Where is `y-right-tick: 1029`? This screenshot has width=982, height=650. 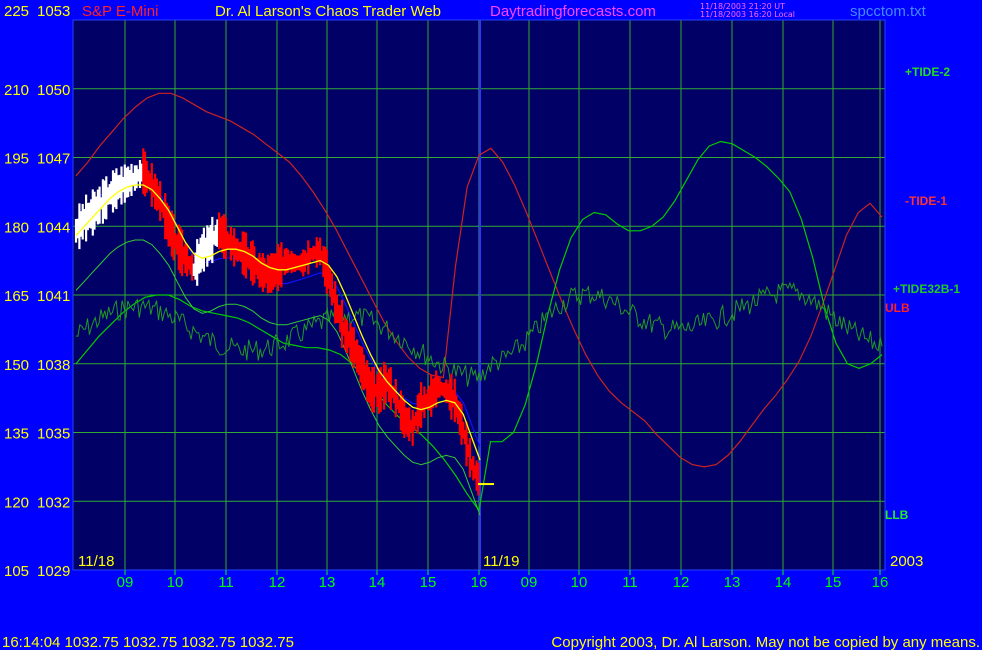 y-right-tick: 1029 is located at coordinates (53, 571).